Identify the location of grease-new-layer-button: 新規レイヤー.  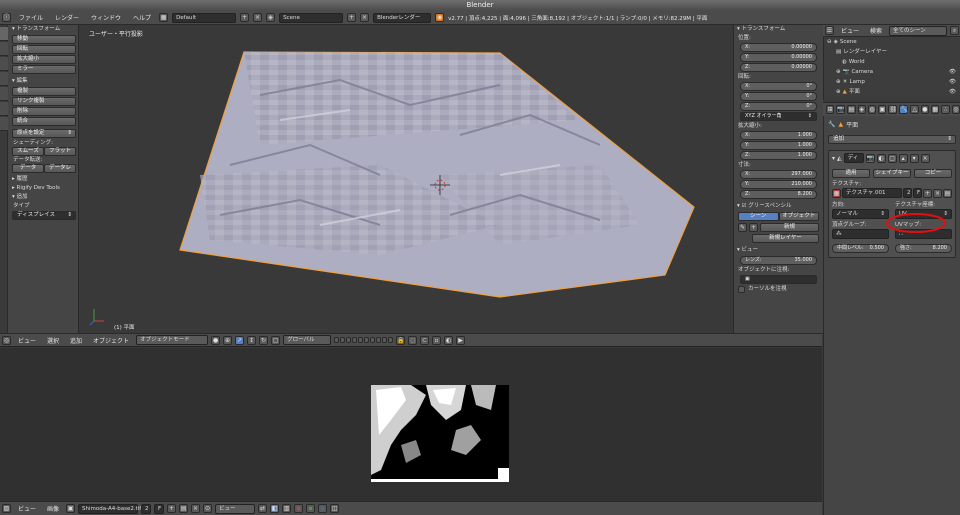
(785, 238).